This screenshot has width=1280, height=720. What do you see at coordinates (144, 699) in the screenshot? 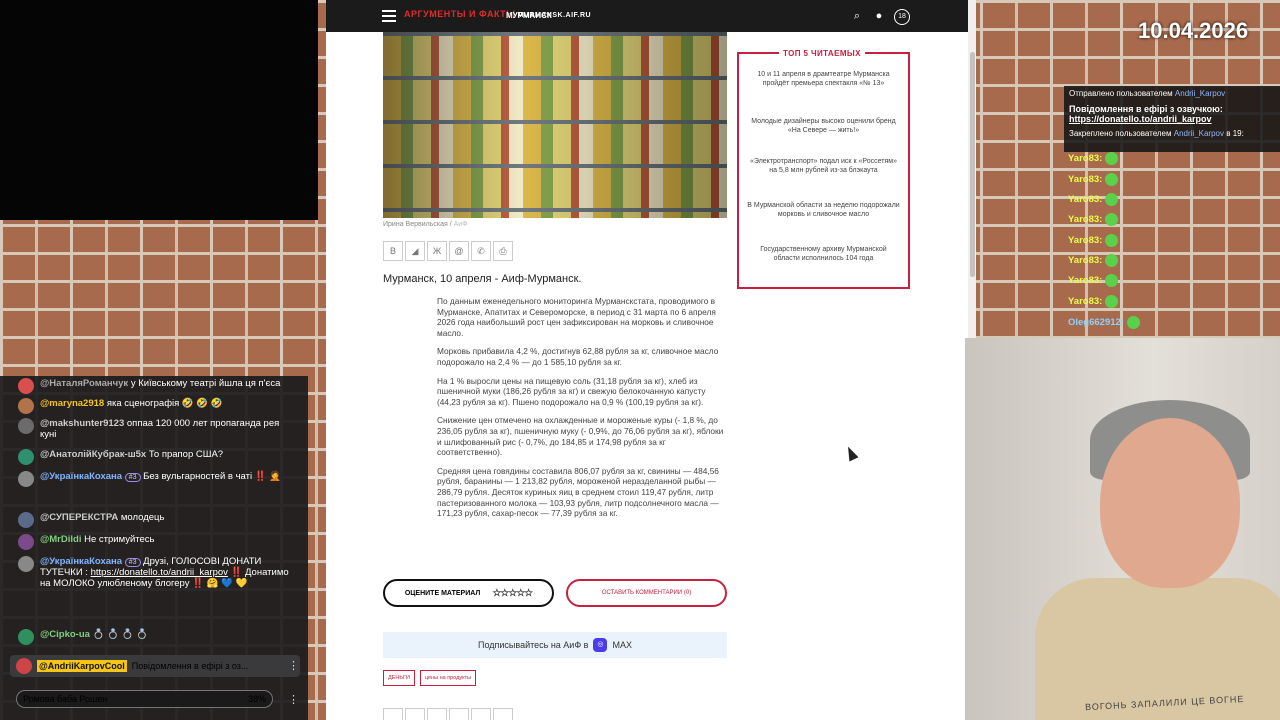
I see `poll-bar: Ромова баба Рошен 38%` at bounding box center [144, 699].